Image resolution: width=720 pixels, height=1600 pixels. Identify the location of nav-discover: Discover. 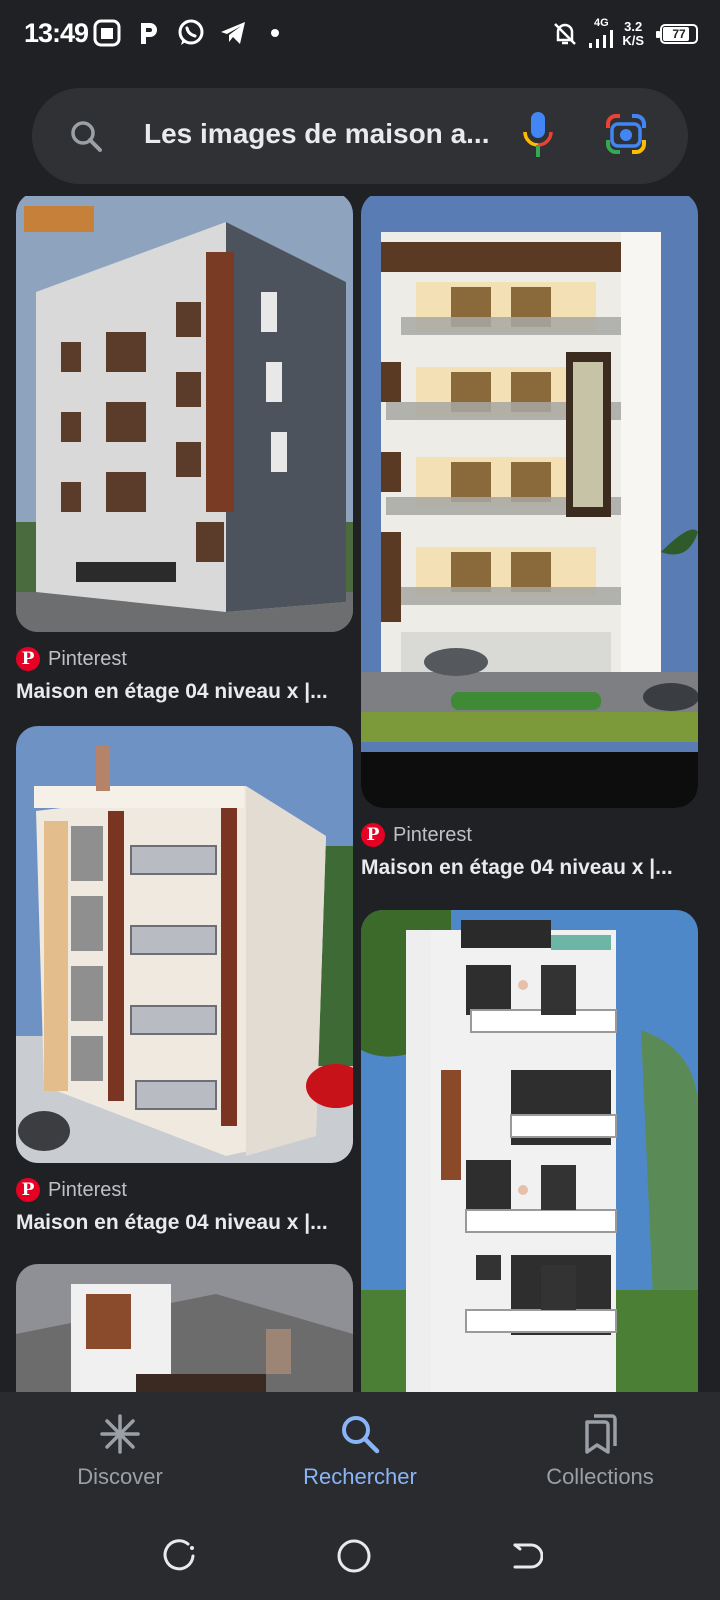
(120, 1452).